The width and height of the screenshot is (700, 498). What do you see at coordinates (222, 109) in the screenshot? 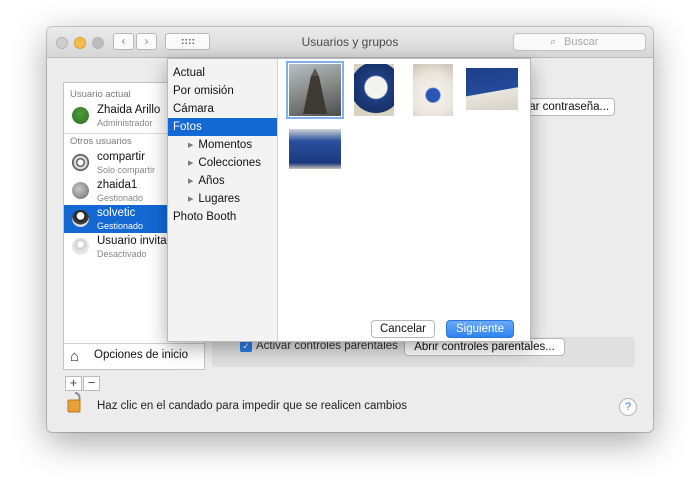
I see `source-camera: Cámara` at bounding box center [222, 109].